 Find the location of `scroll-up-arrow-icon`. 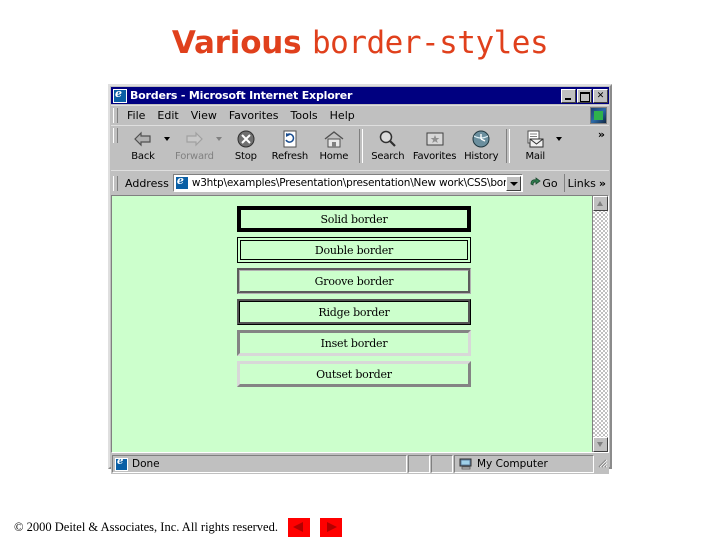

scroll-up-arrow-icon is located at coordinates (600, 203).